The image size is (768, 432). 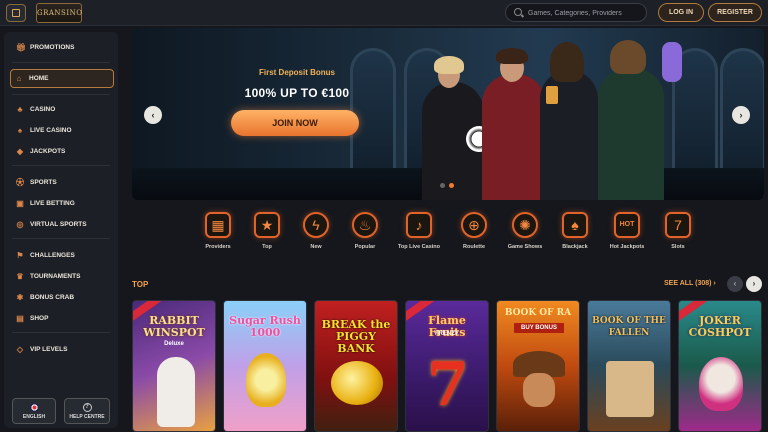 I want to click on sidebar-item-jackpots: ◆ JACKPOTS, so click(x=62, y=152).